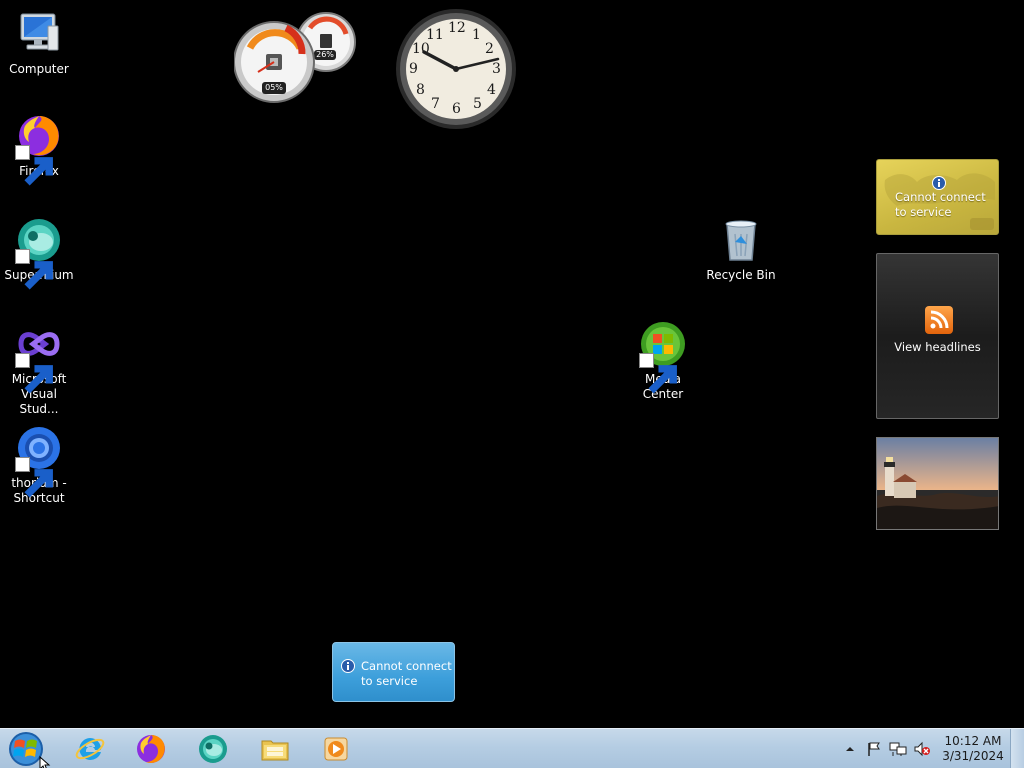  I want to click on clock-number: 6, so click(456, 109).